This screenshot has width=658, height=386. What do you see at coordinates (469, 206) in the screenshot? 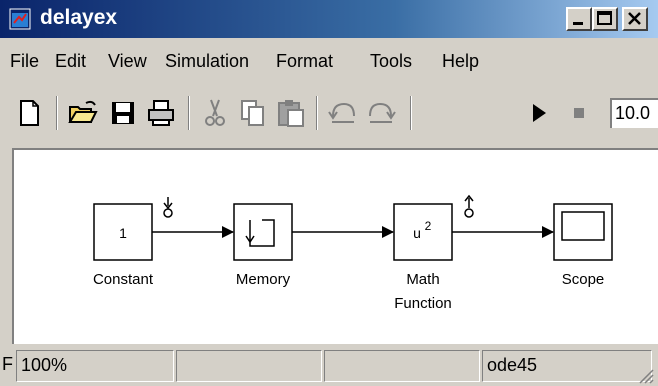
I see `test-point-up-icon` at bounding box center [469, 206].